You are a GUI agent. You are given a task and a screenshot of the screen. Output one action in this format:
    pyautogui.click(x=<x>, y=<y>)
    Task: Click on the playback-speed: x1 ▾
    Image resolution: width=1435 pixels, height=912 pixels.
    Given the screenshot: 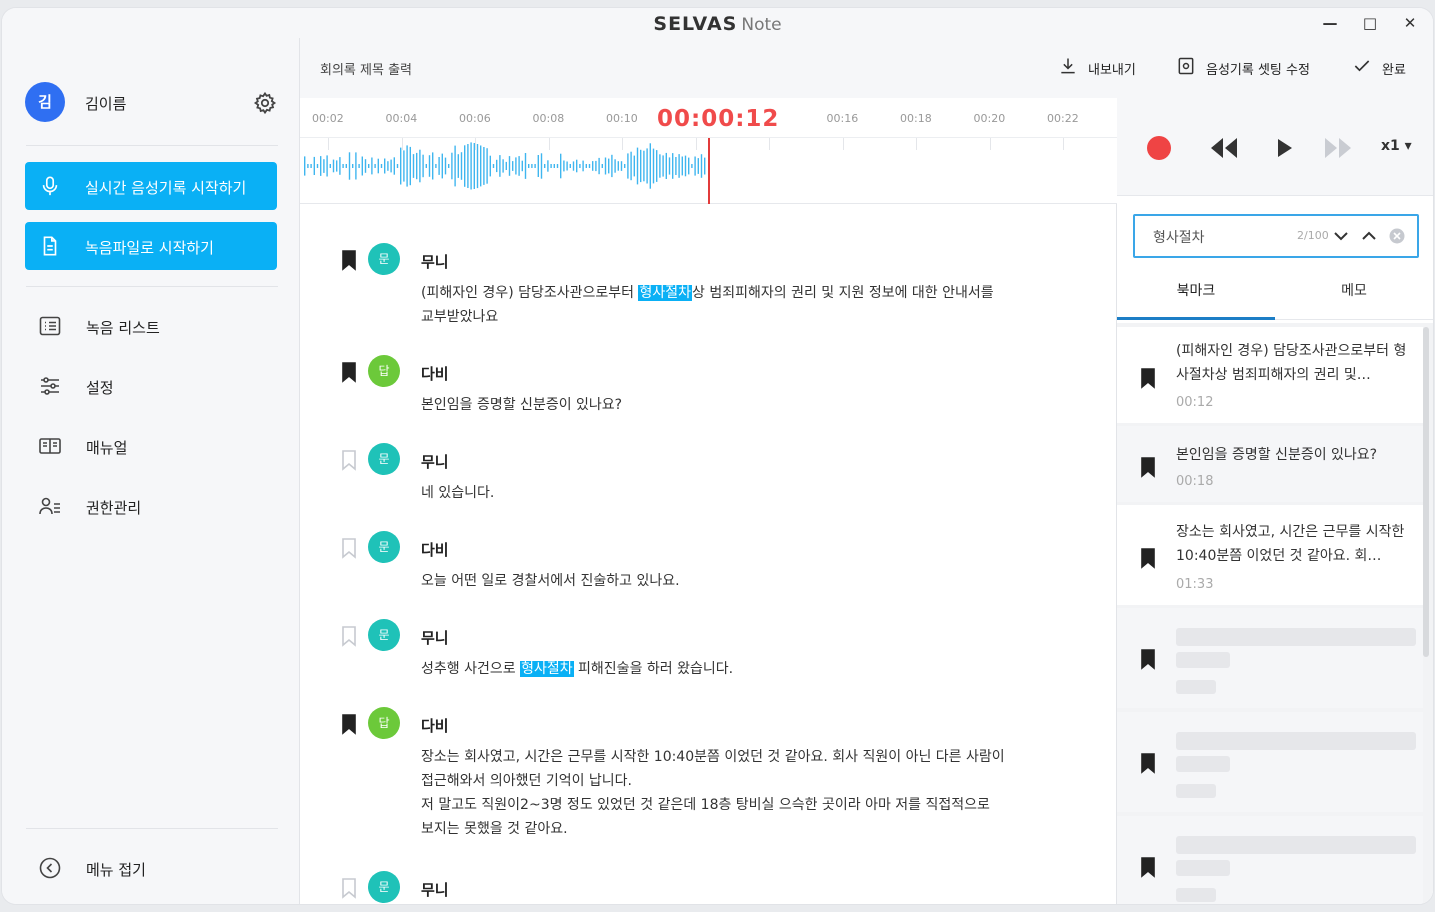 What is the action you would take?
    pyautogui.click(x=1396, y=146)
    